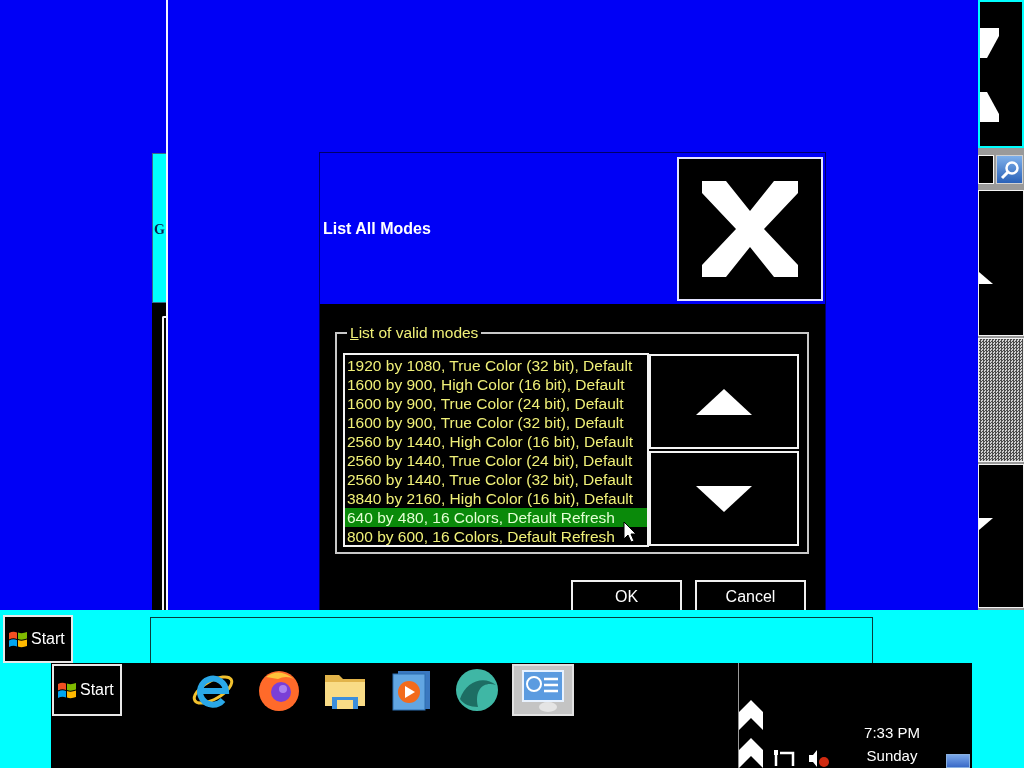  What do you see at coordinates (630, 532) in the screenshot?
I see `mouse-pointer-icon` at bounding box center [630, 532].